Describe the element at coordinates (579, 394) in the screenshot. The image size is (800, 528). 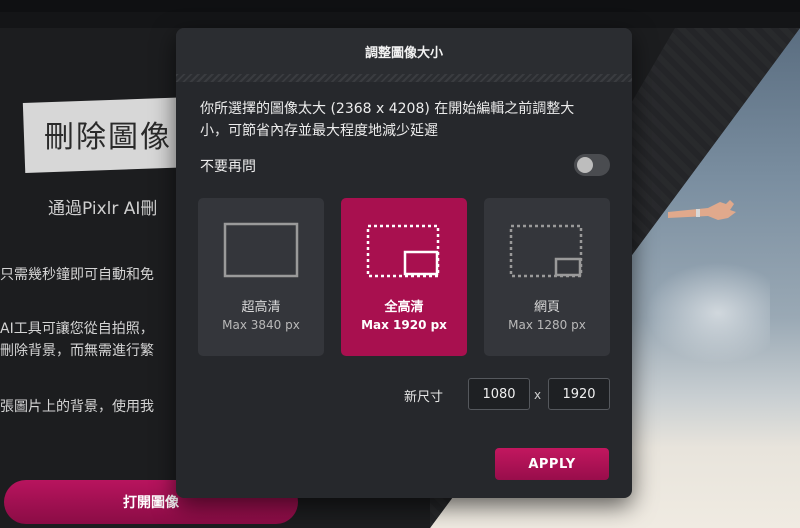
I see `height-input` at that location.